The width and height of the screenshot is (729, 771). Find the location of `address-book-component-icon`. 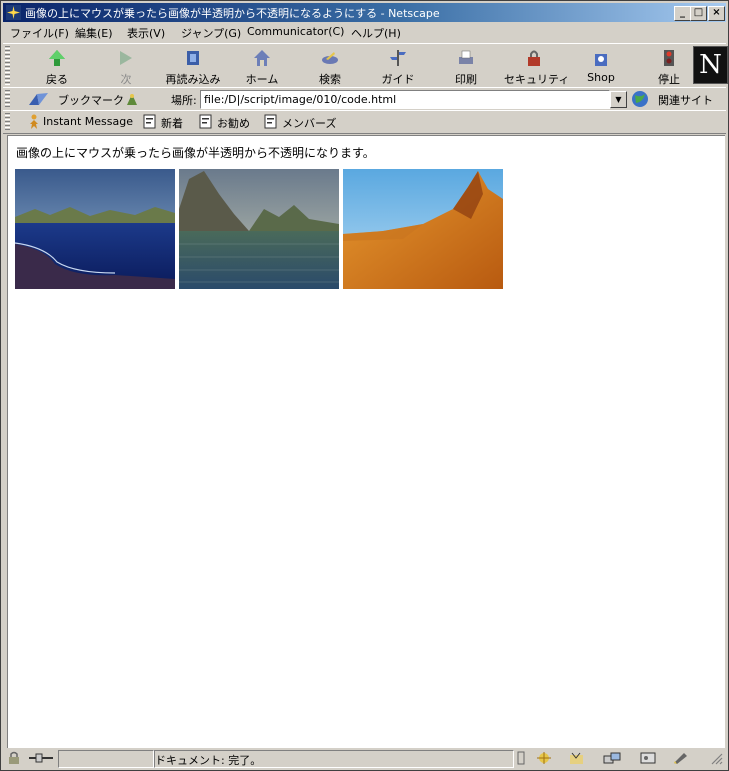

address-book-component-icon is located at coordinates (648, 758).